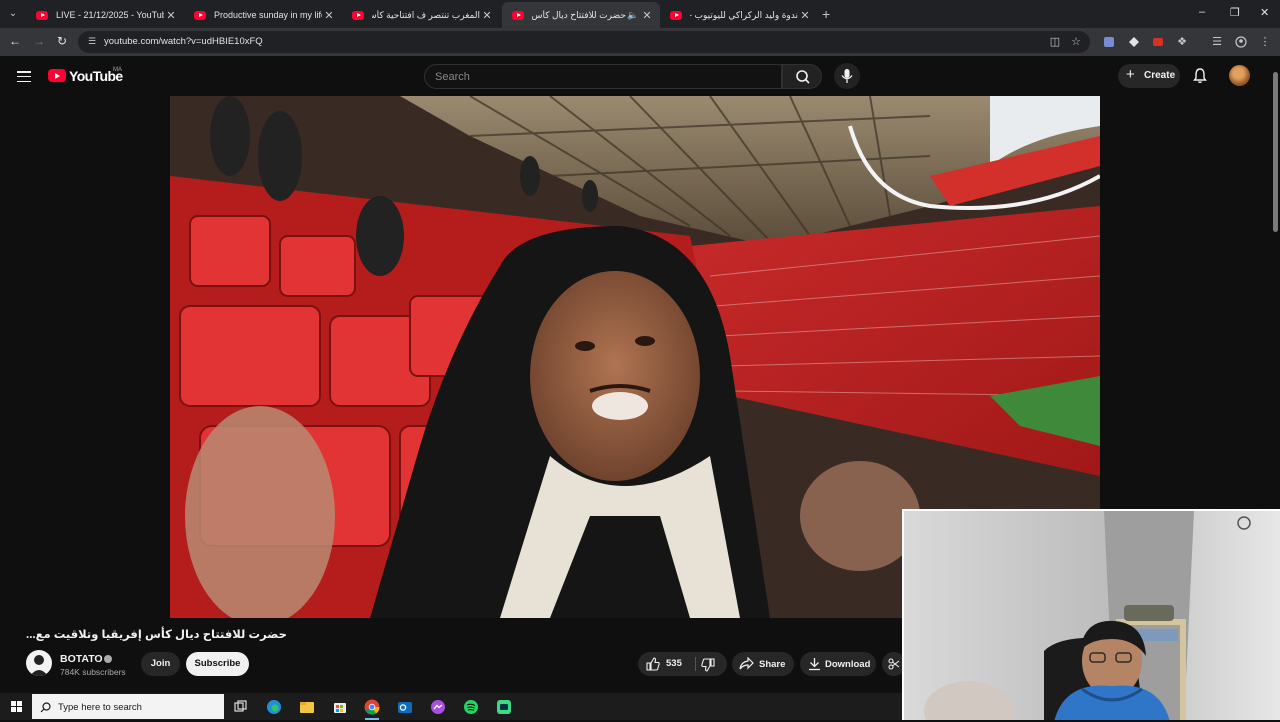 The width and height of the screenshot is (1280, 722). What do you see at coordinates (1265, 42) in the screenshot?
I see `menu-dots-icon: ⋮` at bounding box center [1265, 42].